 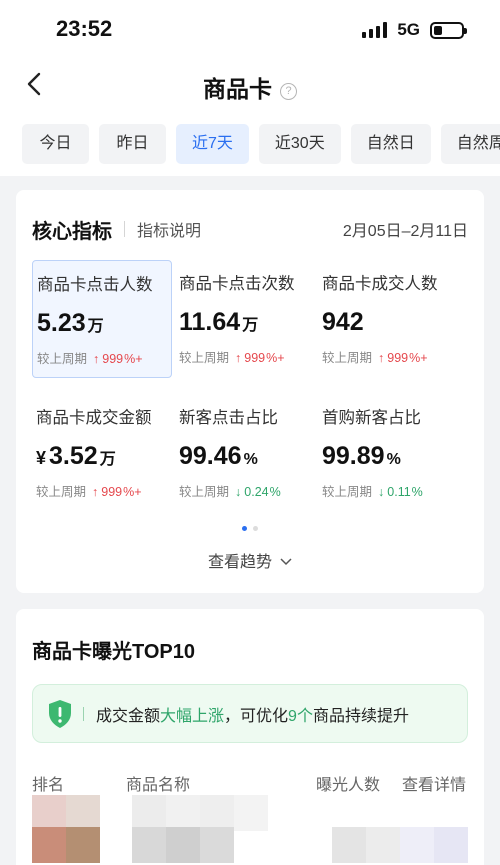 I want to click on metric-label: 商品卡点击人数, so click(x=95, y=285).